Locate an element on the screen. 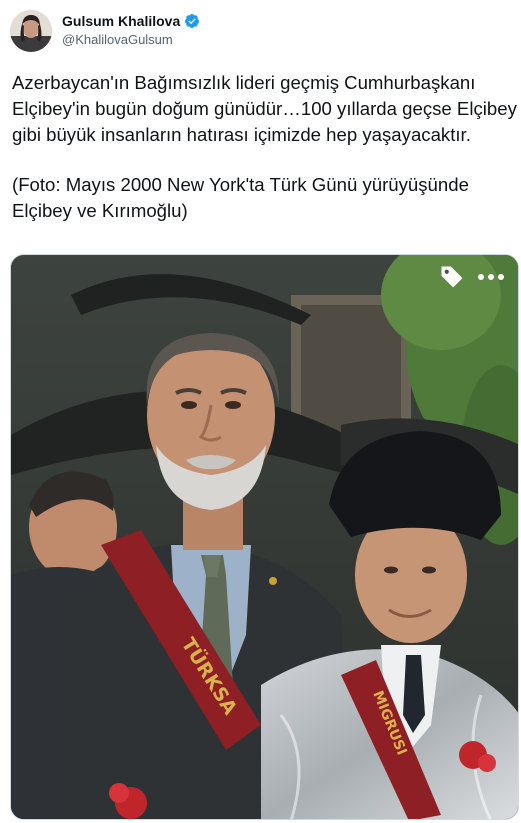  avatar-image is located at coordinates (31, 31).